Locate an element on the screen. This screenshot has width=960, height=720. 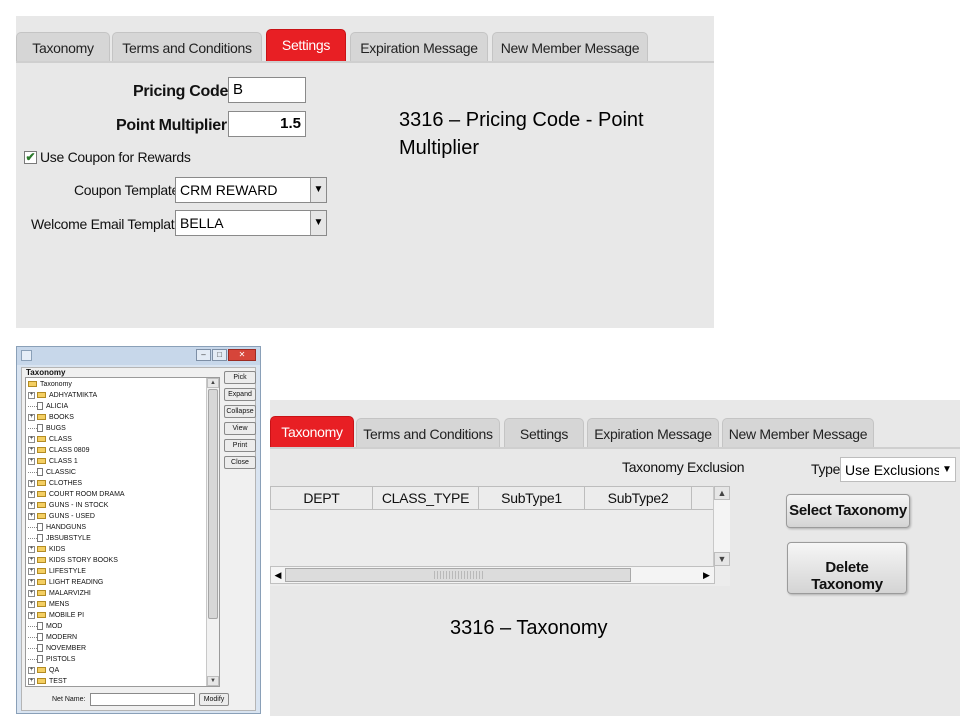
tree-item: + GUNS - IN STOCK is located at coordinates (68, 505).